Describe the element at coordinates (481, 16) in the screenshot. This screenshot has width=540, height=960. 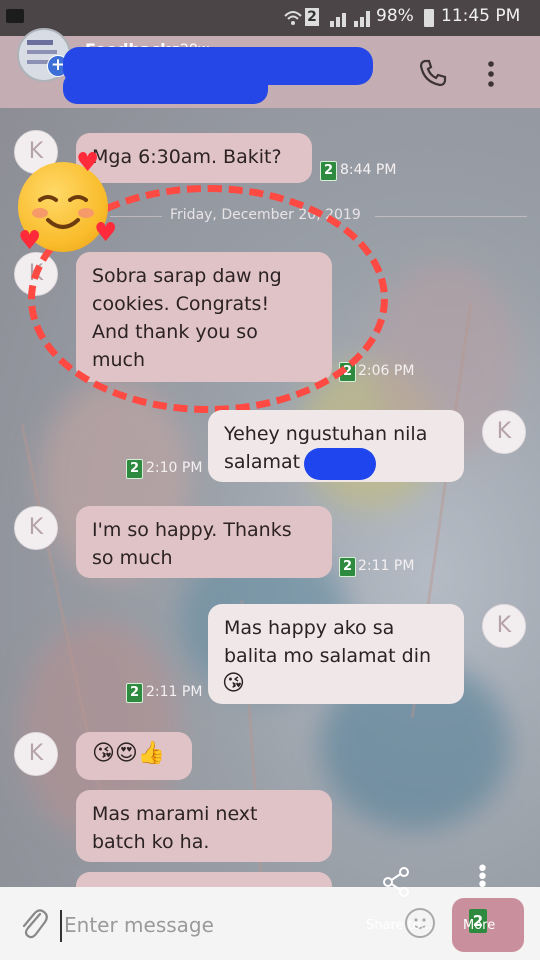
I see `clock: 11:45 PM` at that location.